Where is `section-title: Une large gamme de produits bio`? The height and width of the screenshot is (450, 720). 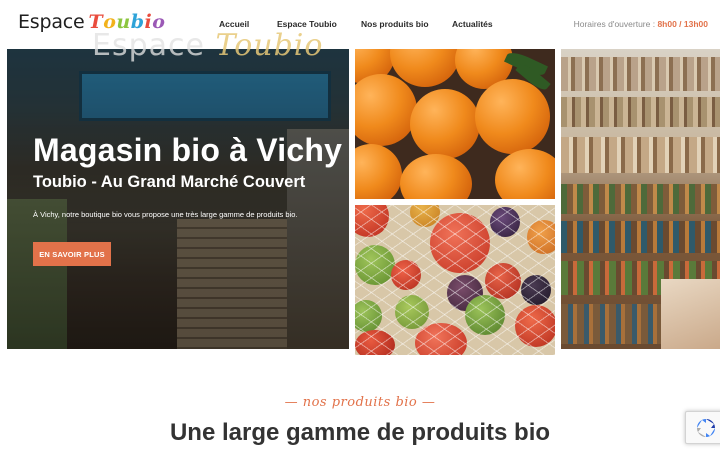 section-title: Une large gamme de produits bio is located at coordinates (360, 432).